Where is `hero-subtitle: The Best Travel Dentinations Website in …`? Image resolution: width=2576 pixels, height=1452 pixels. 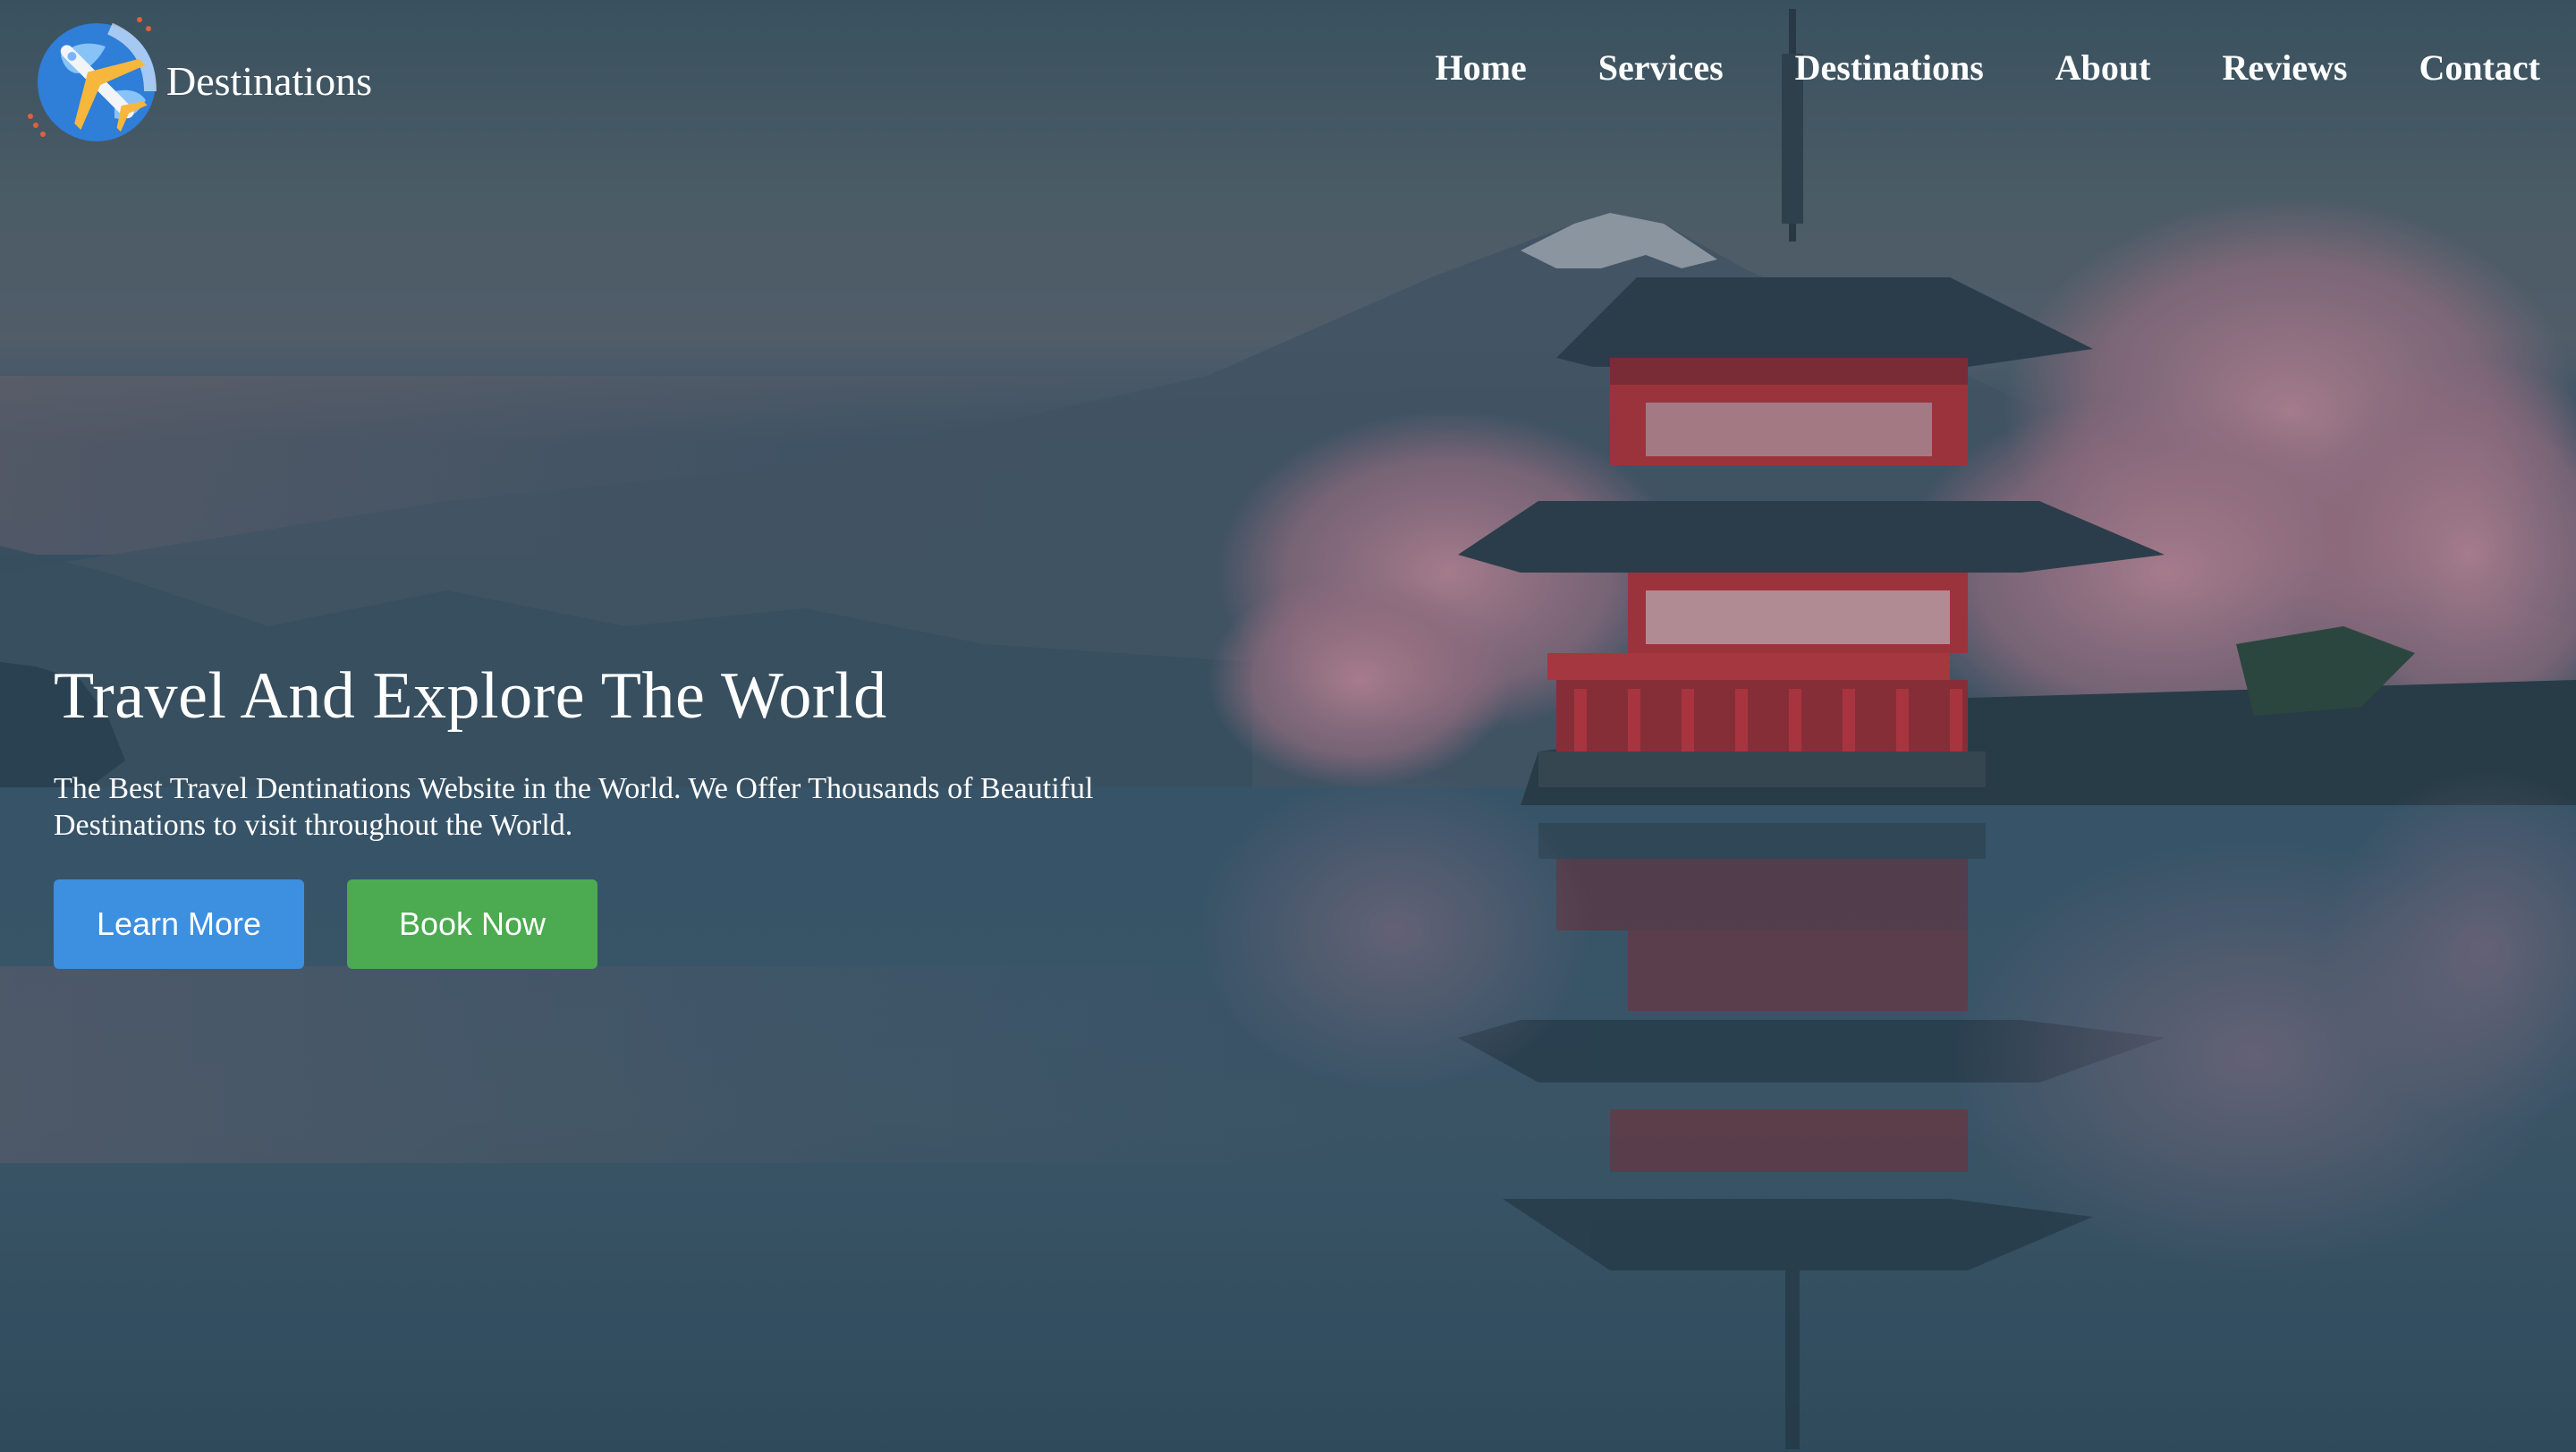
hero-subtitle: The Best Travel Dentinations Website in … is located at coordinates (574, 807).